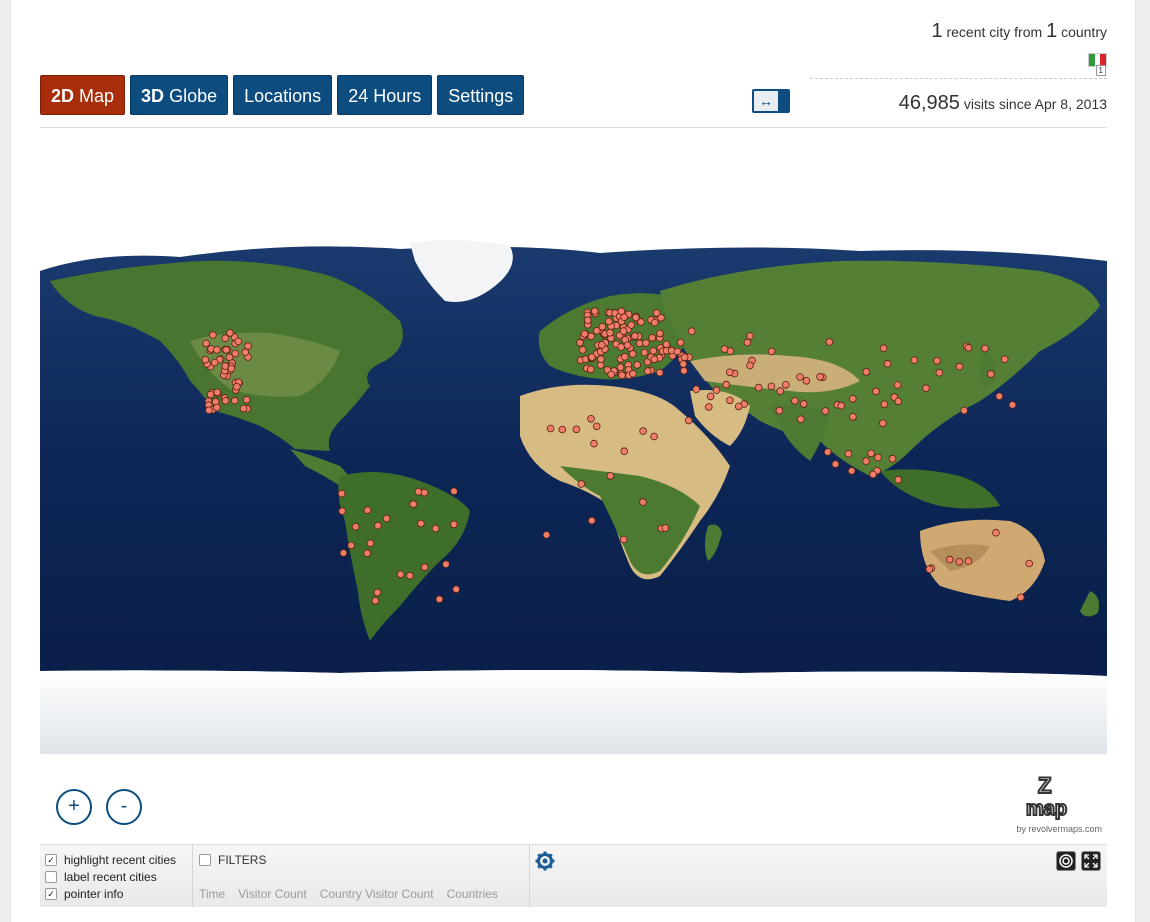 This screenshot has height=922, width=1150. I want to click on toggle-width-button: ↔, so click(771, 101).